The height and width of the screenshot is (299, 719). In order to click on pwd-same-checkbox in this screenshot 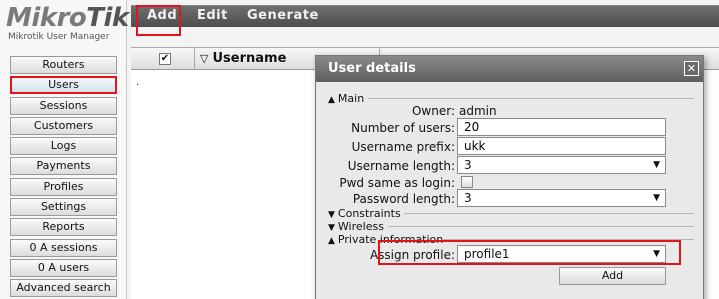, I will do `click(467, 182)`.